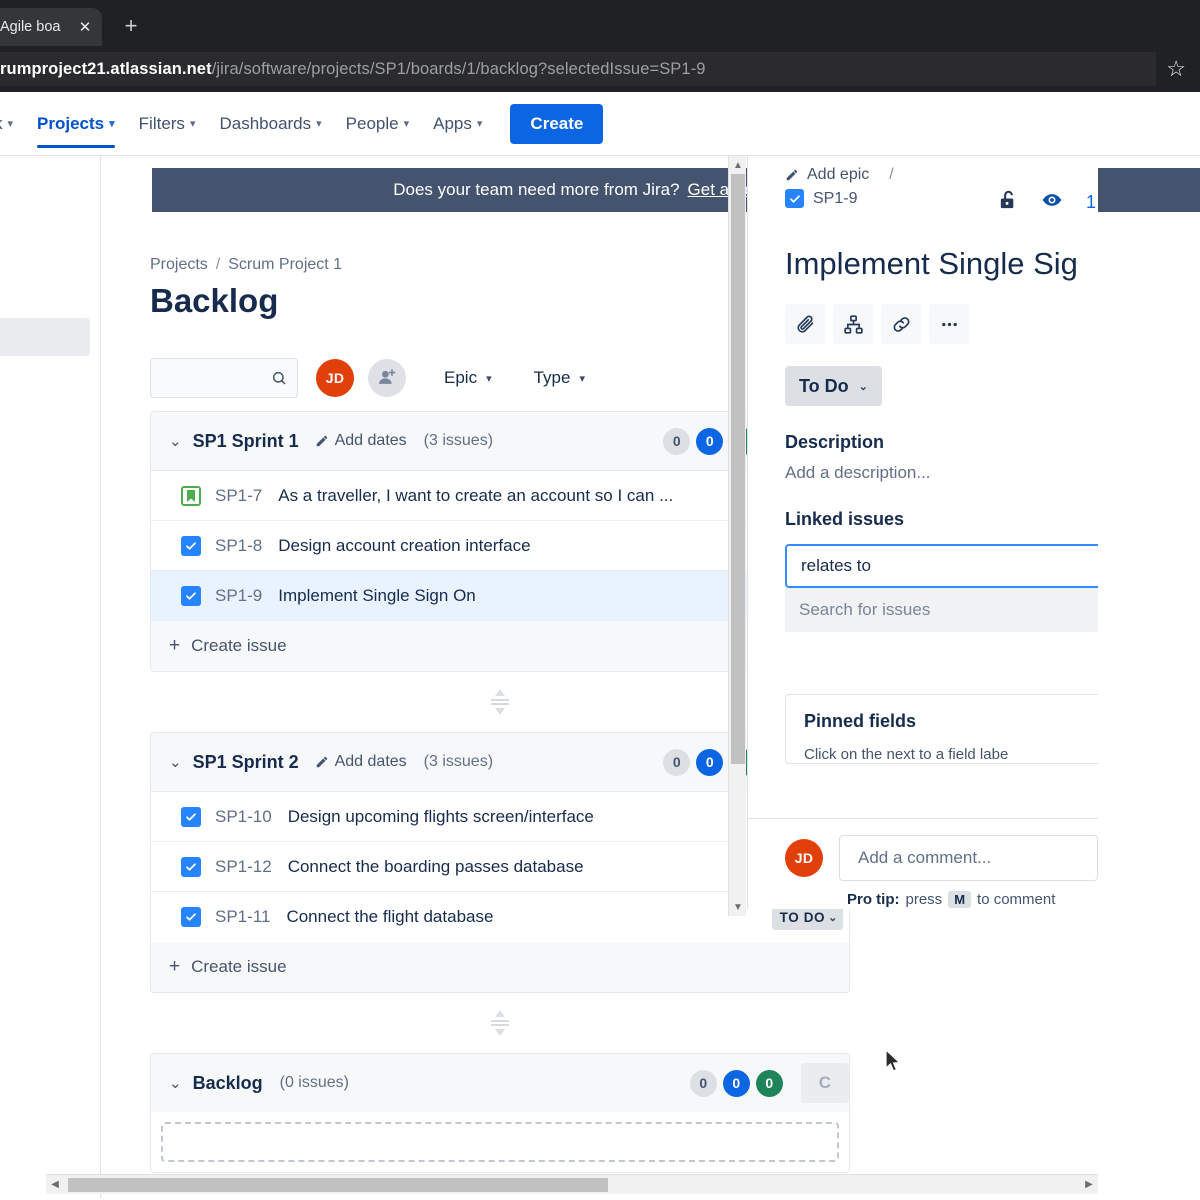 Image resolution: width=1200 pixels, height=1200 pixels. What do you see at coordinates (270, 124) in the screenshot?
I see `nav-item-dashboards: Dashboards ▾` at bounding box center [270, 124].